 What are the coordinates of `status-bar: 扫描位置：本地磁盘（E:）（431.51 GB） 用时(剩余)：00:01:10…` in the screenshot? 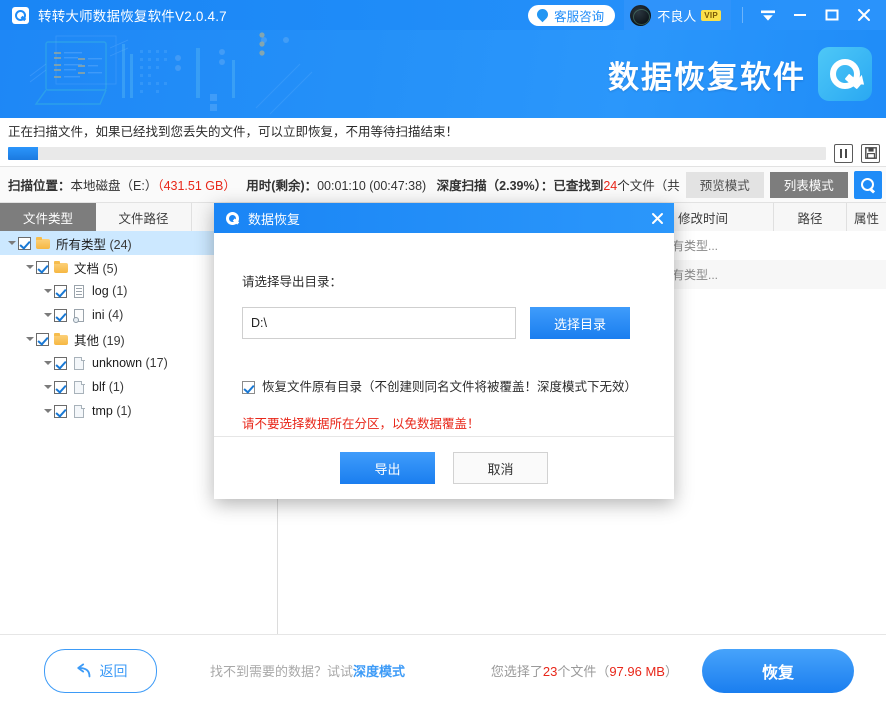 It's located at (443, 185).